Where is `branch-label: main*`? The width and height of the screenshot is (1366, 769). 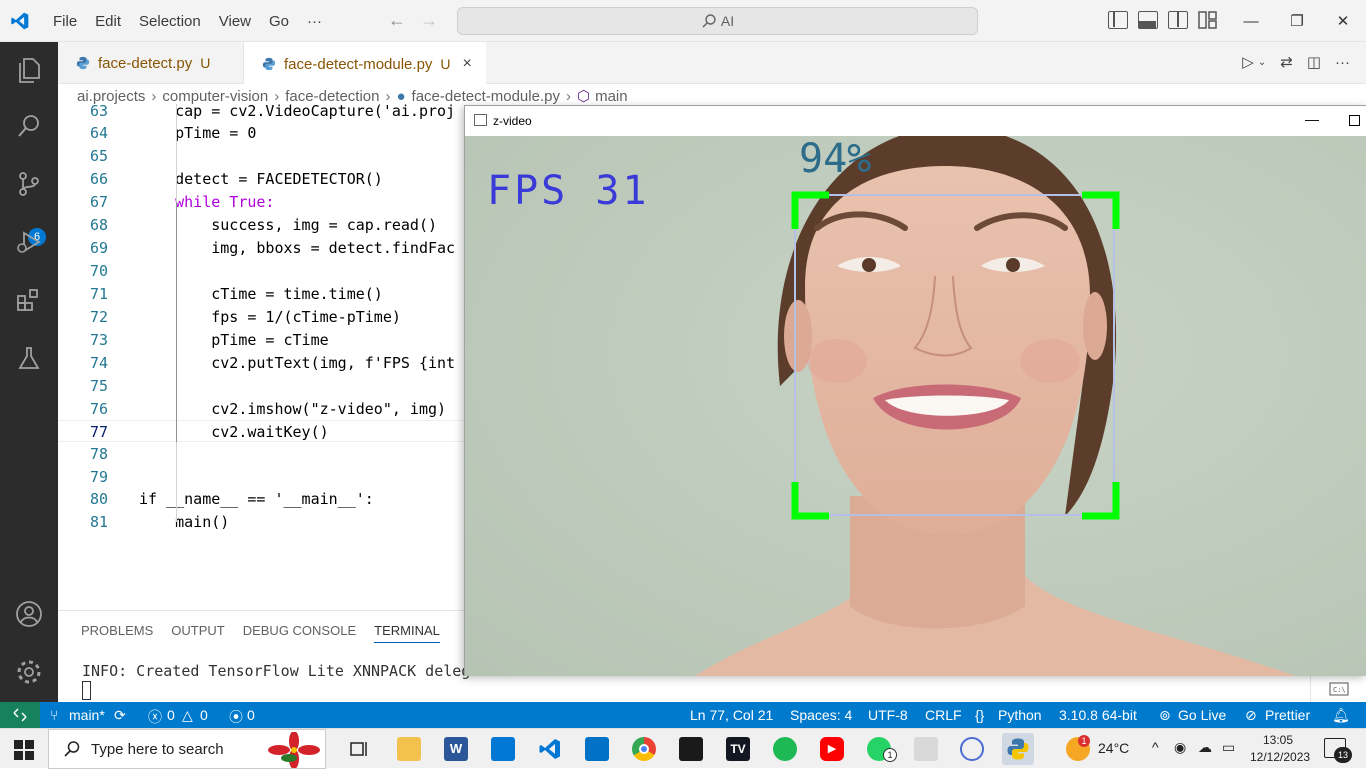 branch-label: main* is located at coordinates (87, 715).